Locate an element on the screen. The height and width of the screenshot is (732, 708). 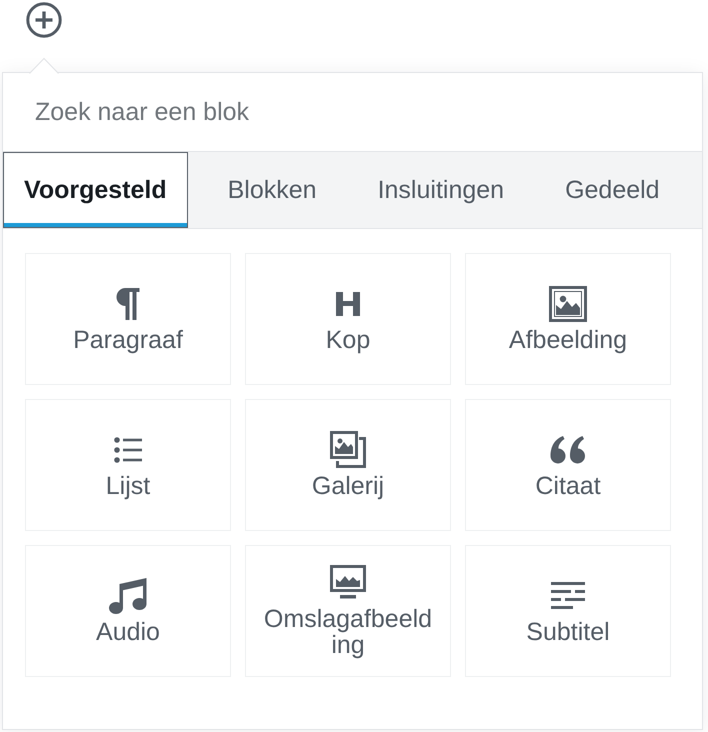
search-field: Zoek naar een blok is located at coordinates (352, 112).